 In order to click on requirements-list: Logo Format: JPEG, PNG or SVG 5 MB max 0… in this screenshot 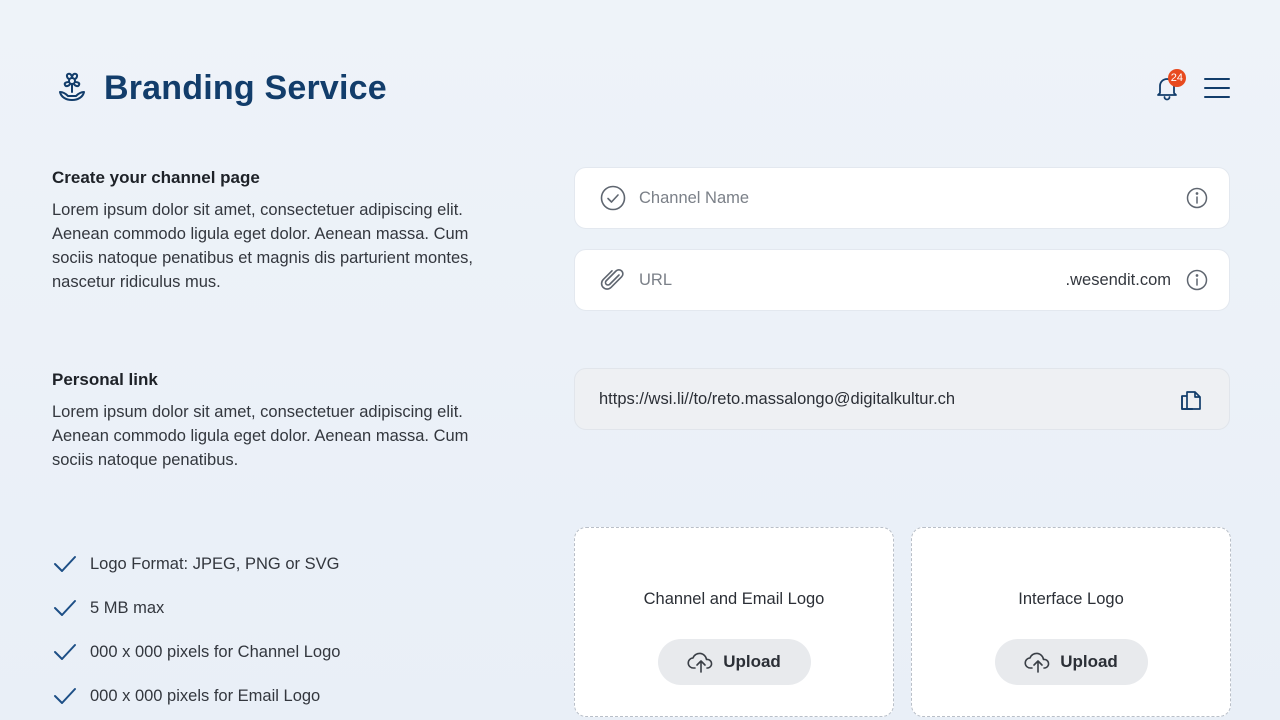, I will do `click(196, 630)`.